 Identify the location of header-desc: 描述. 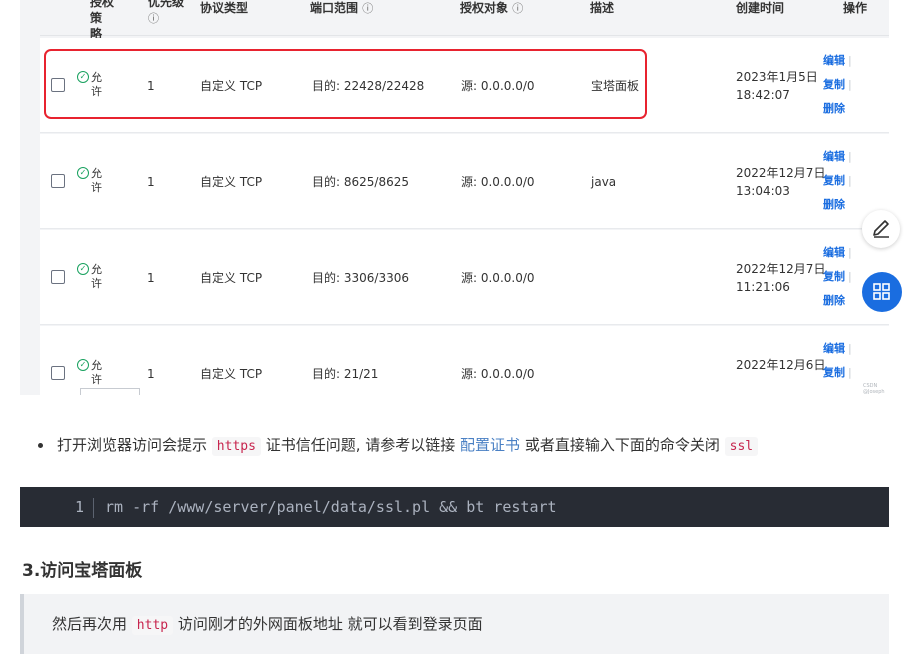
(602, 8).